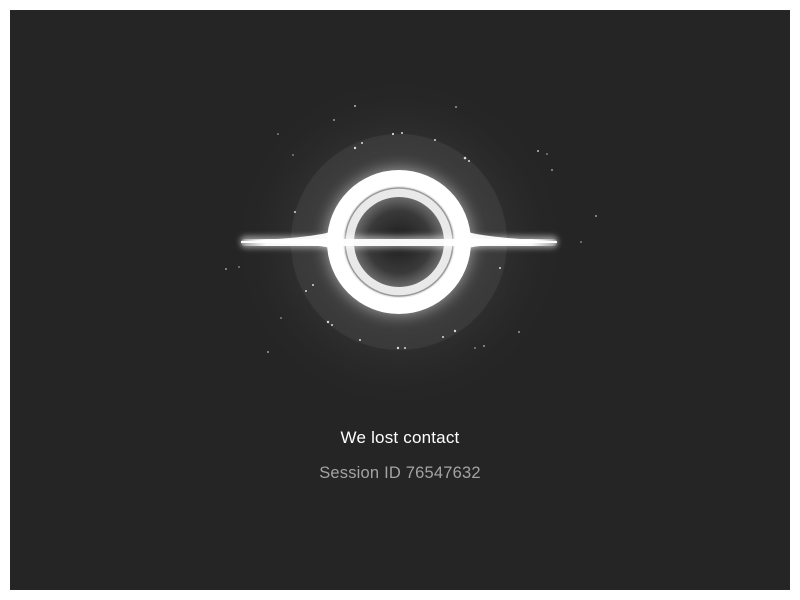 The width and height of the screenshot is (800, 600). What do you see at coordinates (400, 437) in the screenshot?
I see `lost-contact-message: We lost contact` at bounding box center [400, 437].